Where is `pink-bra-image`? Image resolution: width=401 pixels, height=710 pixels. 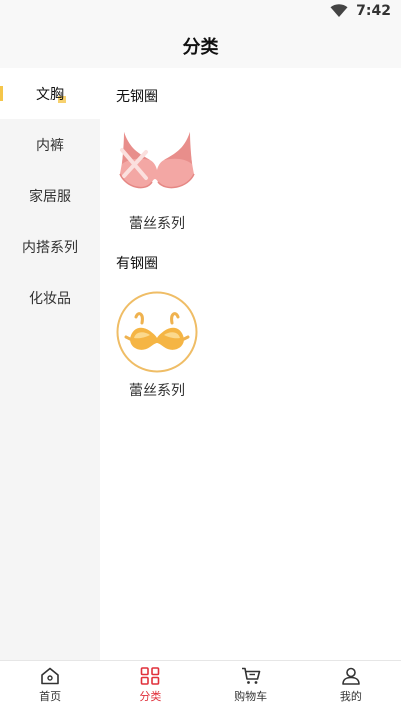
pink-bra-image is located at coordinates (157, 160).